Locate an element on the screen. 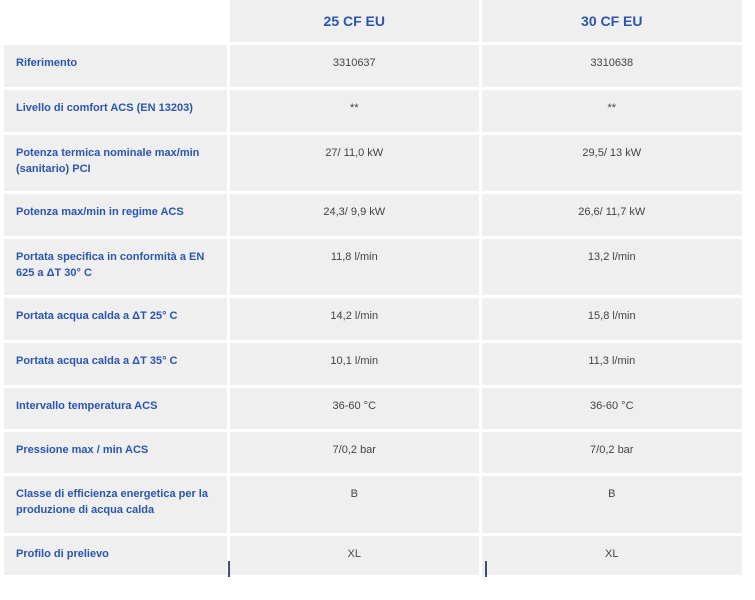  table-row: Profilo di prelievo XL XL is located at coordinates (373, 557).